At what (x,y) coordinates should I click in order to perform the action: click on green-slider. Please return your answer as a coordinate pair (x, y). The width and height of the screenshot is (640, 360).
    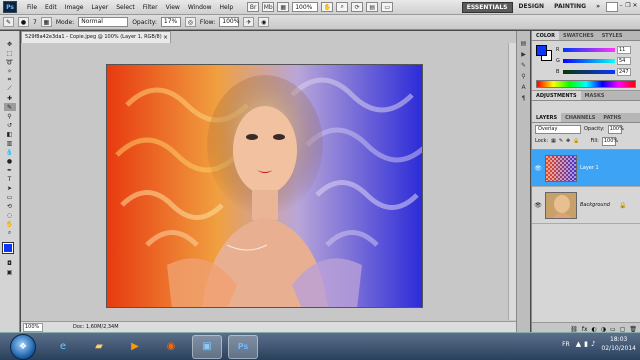
    Looking at the image, I should click on (589, 60).